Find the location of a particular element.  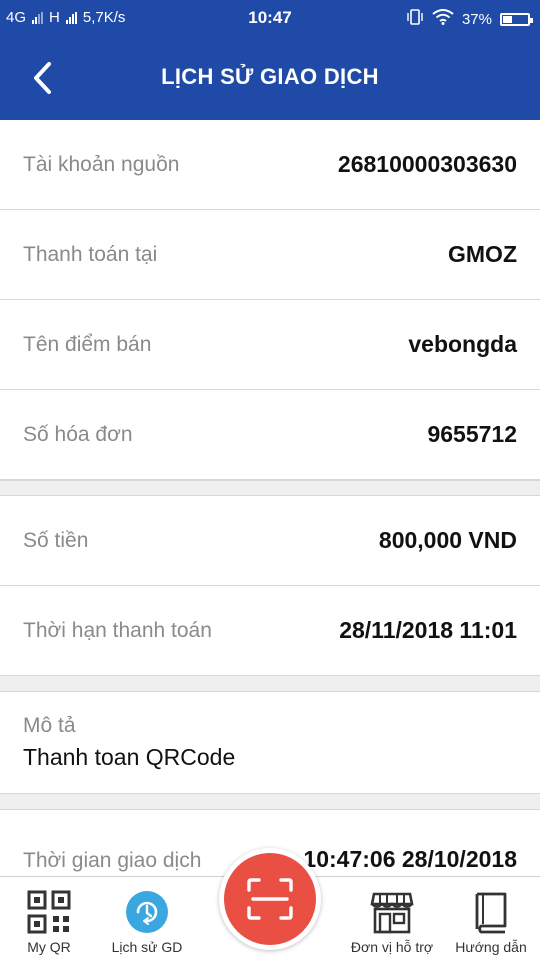

invoice-value: 9655712 is located at coordinates (472, 434).